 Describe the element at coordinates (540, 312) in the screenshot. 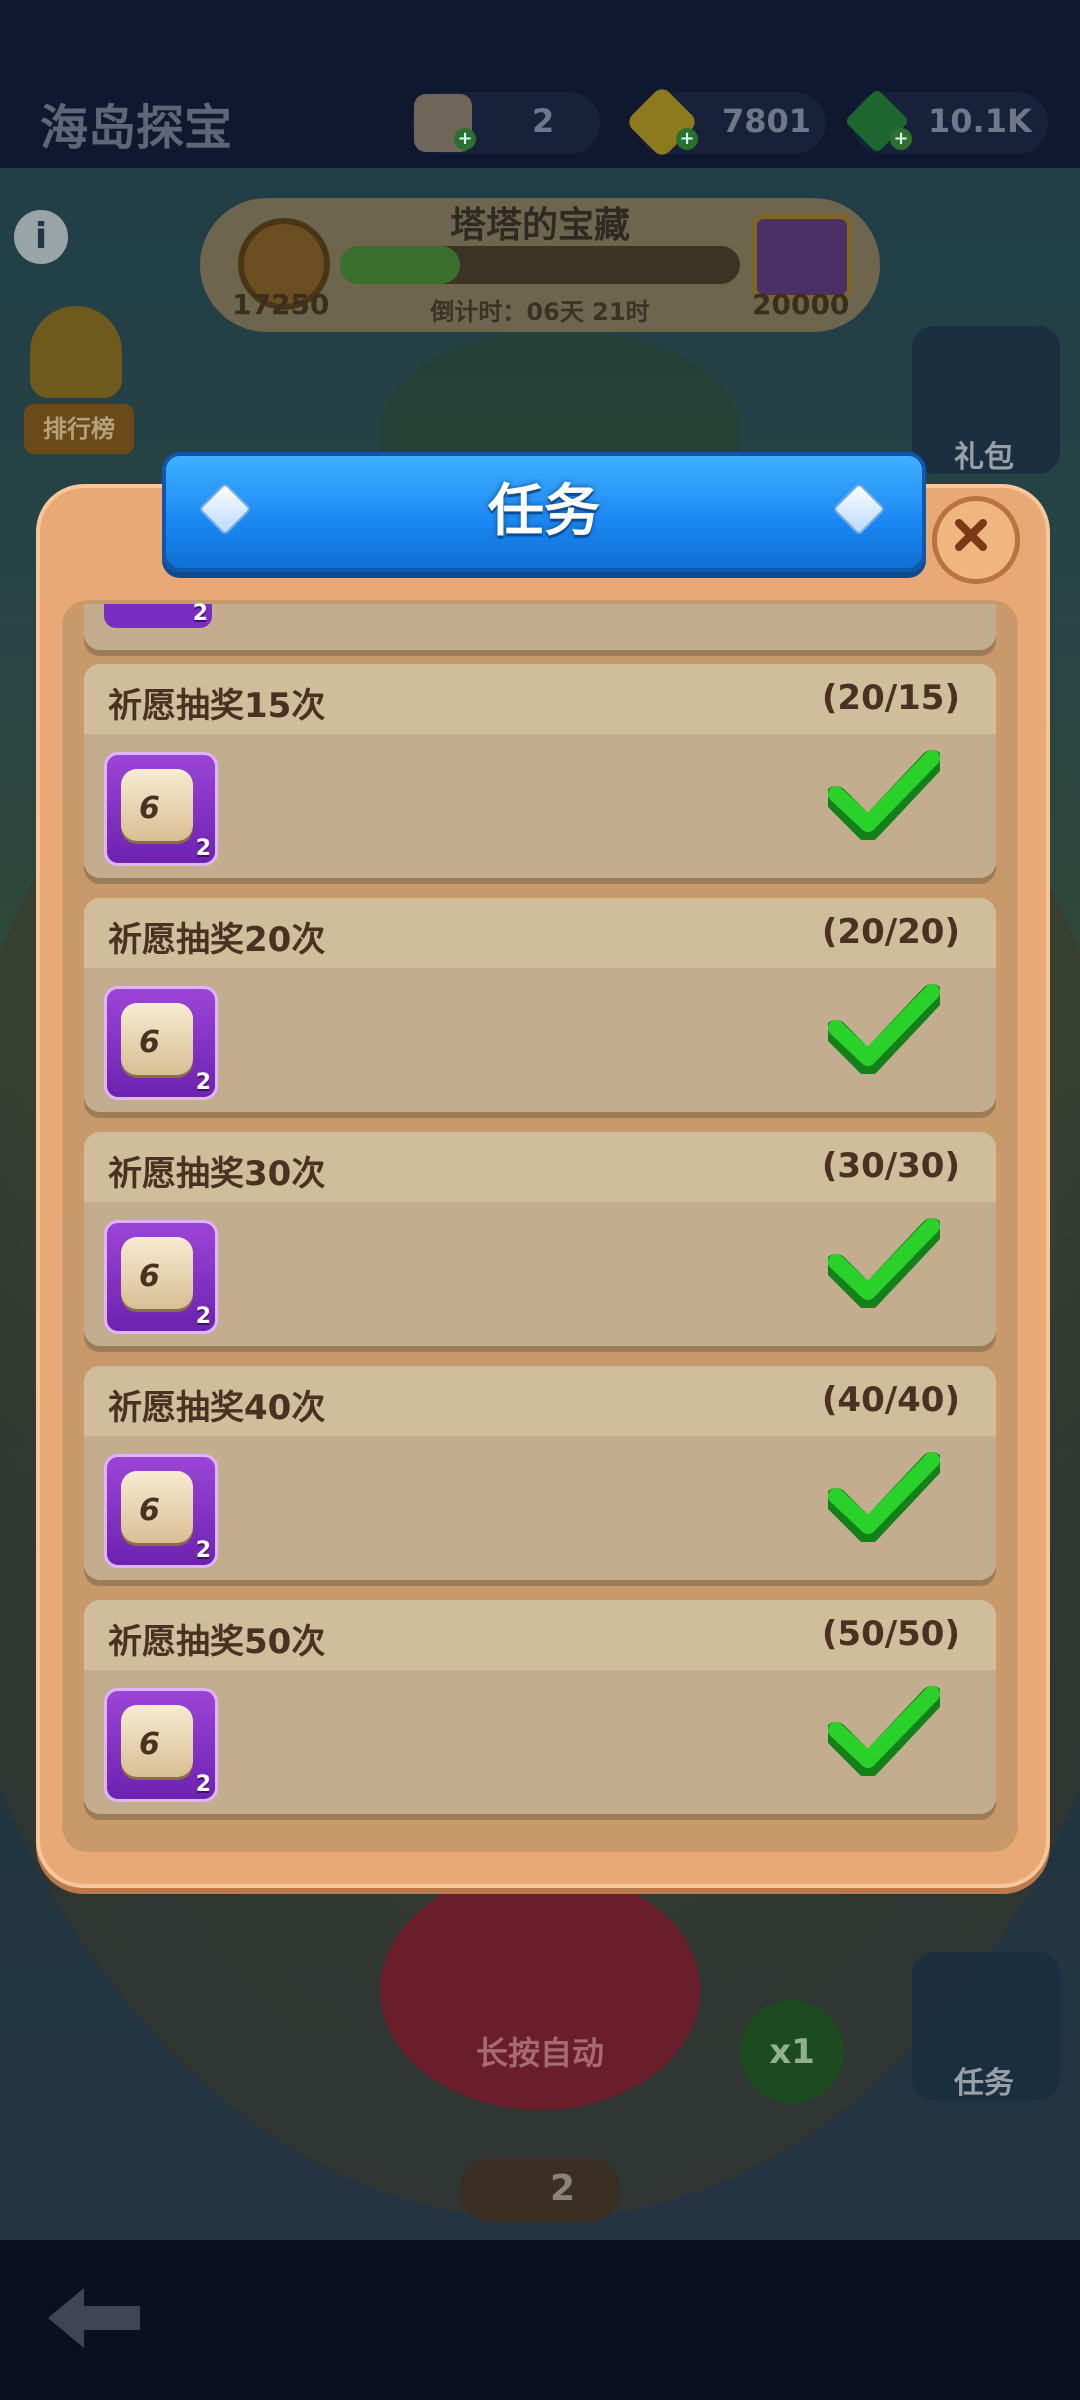

I see `event-countdown: 倒计时：06天 21时` at that location.